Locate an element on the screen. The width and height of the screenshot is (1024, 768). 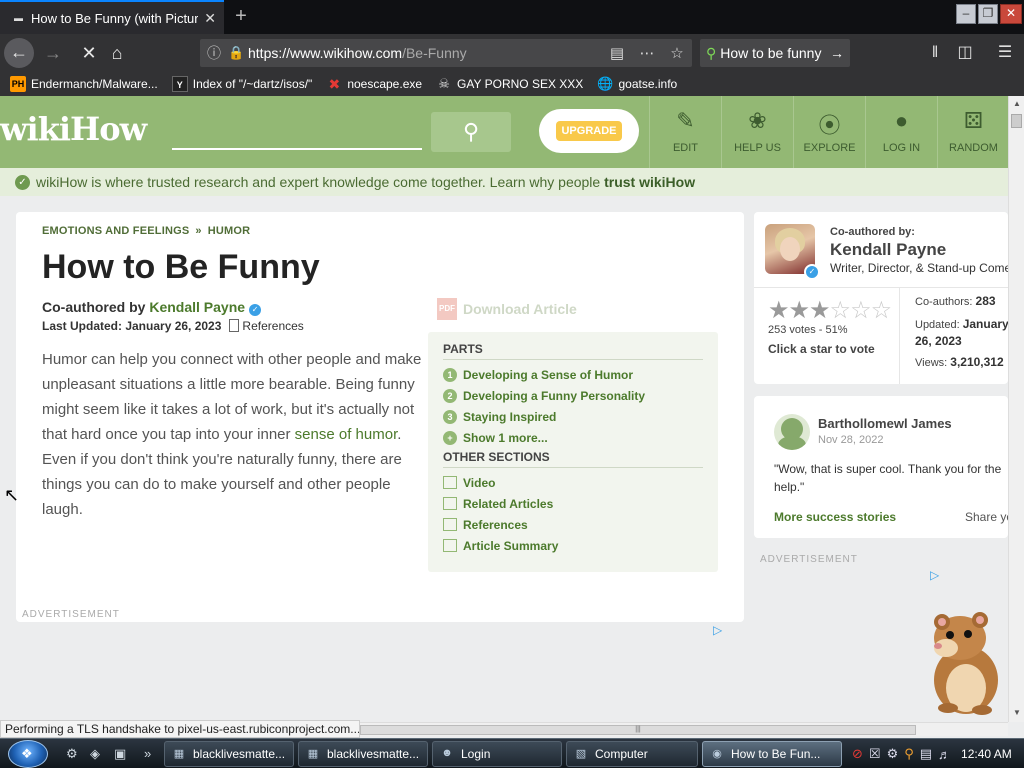
blocked-icon: ⊘ is located at coordinates (857, 754).